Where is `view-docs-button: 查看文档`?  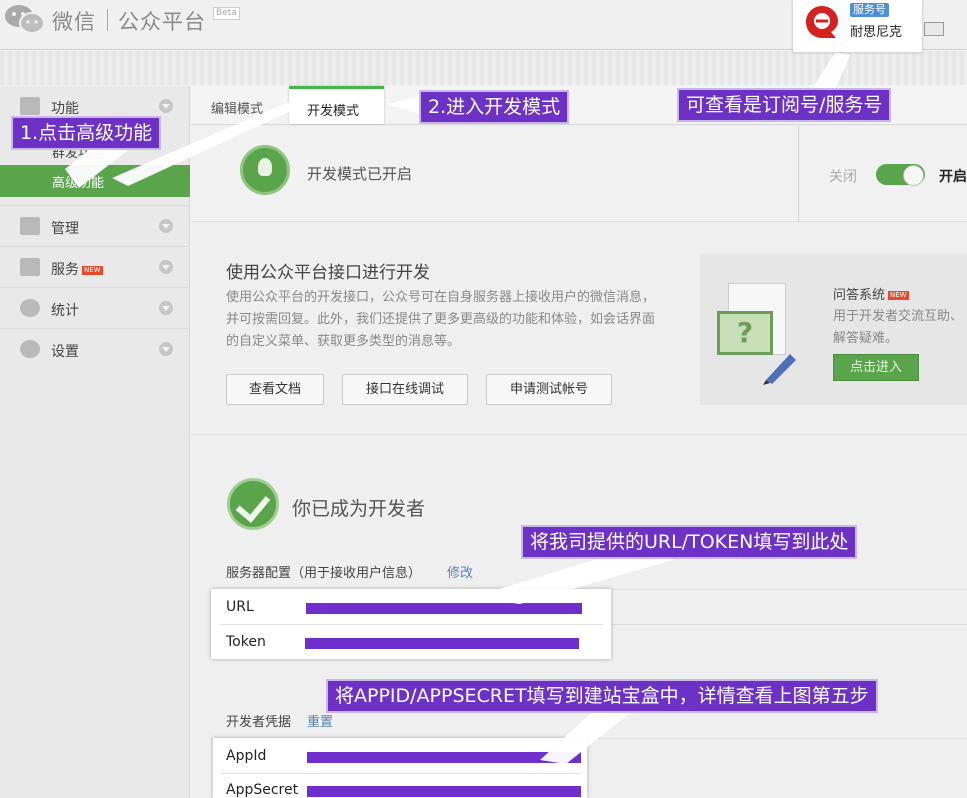
view-docs-button: 查看文档 is located at coordinates (275, 389).